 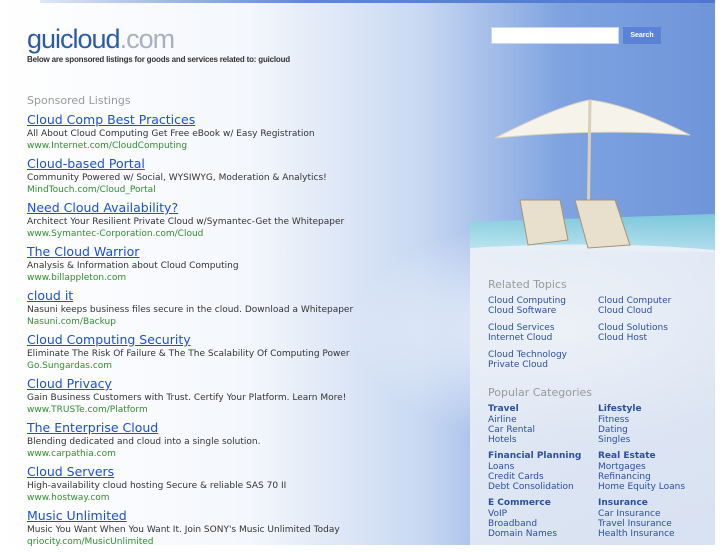 I want to click on listing-title-link: cloud it, so click(x=207, y=296).